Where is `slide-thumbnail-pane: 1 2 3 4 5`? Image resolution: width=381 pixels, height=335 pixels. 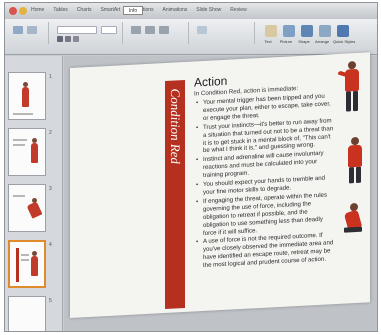
slide-thumbnail-pane: 1 2 3 4 5 is located at coordinates (34, 193).